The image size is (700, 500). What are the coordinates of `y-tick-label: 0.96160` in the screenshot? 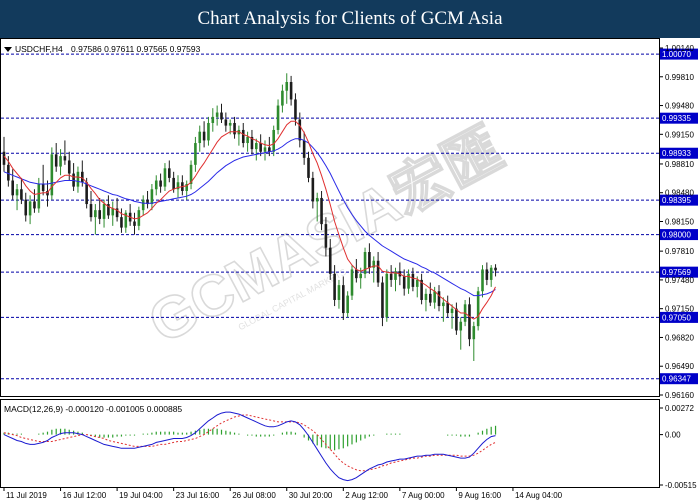 It's located at (679, 395).